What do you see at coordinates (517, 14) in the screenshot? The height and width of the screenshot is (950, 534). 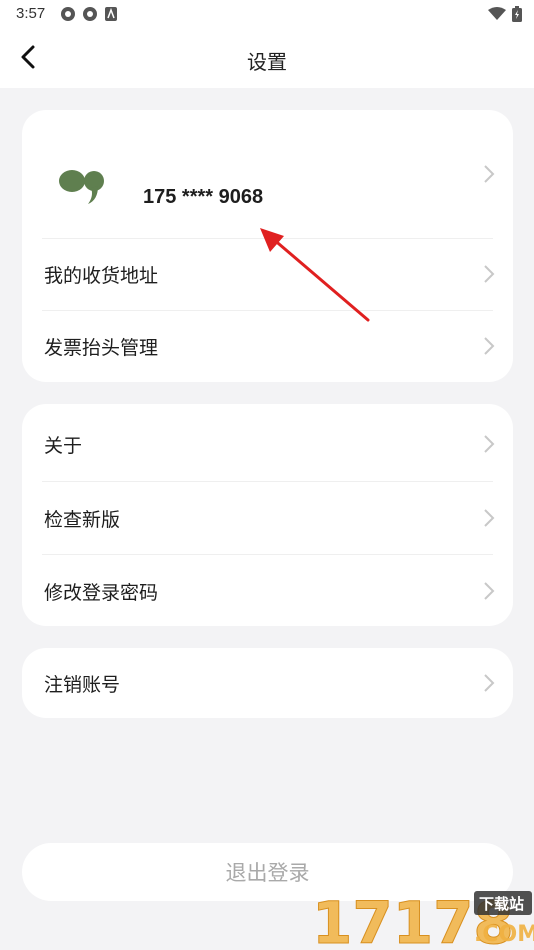 I see `battery-charging-icon` at bounding box center [517, 14].